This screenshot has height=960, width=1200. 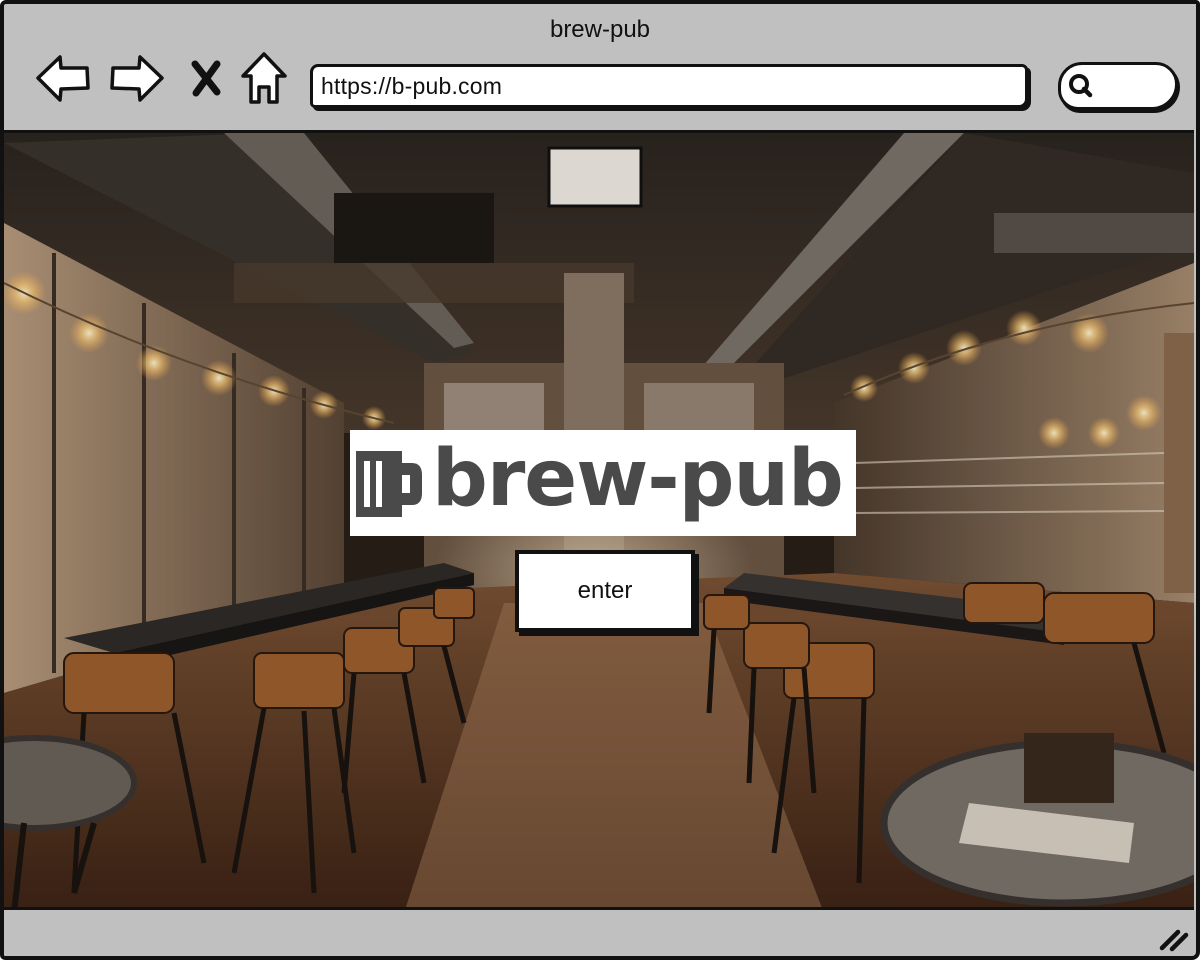 What do you see at coordinates (600, 933) in the screenshot?
I see `status-bar` at bounding box center [600, 933].